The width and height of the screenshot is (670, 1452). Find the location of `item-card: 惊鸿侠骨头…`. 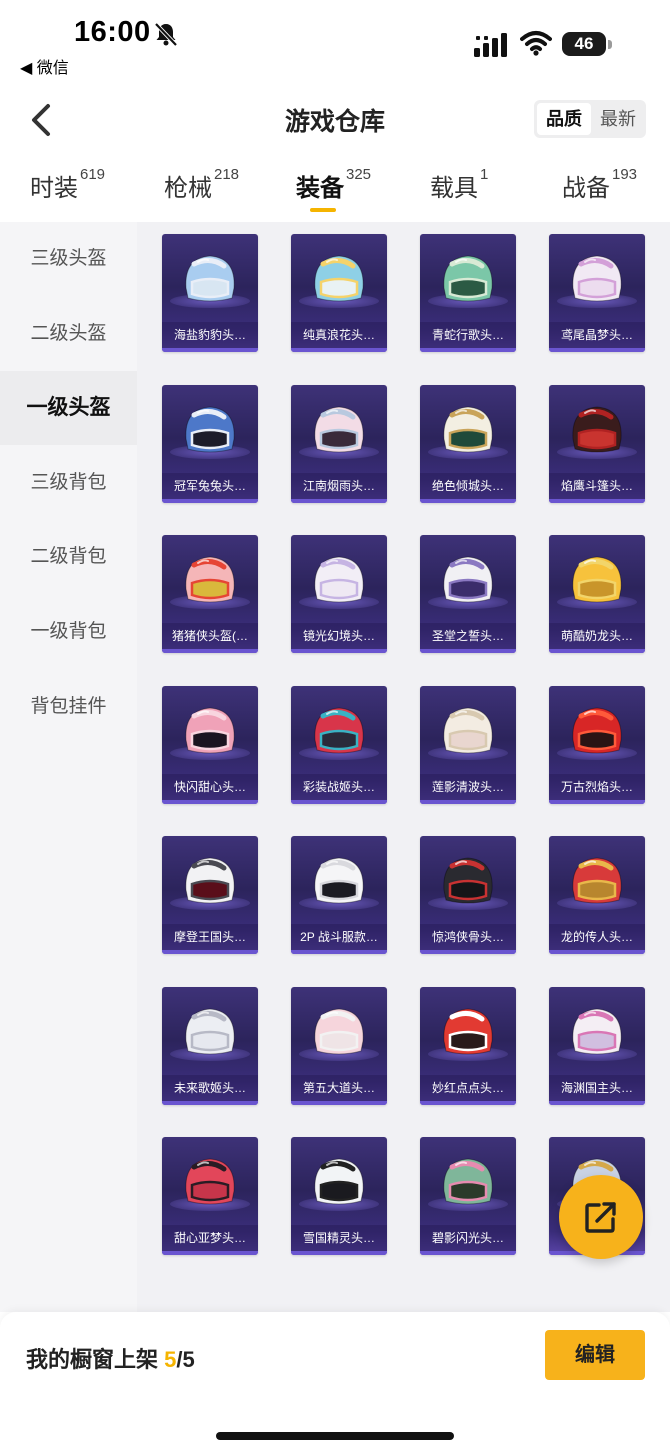

item-card: 惊鸿侠骨头… is located at coordinates (468, 895).